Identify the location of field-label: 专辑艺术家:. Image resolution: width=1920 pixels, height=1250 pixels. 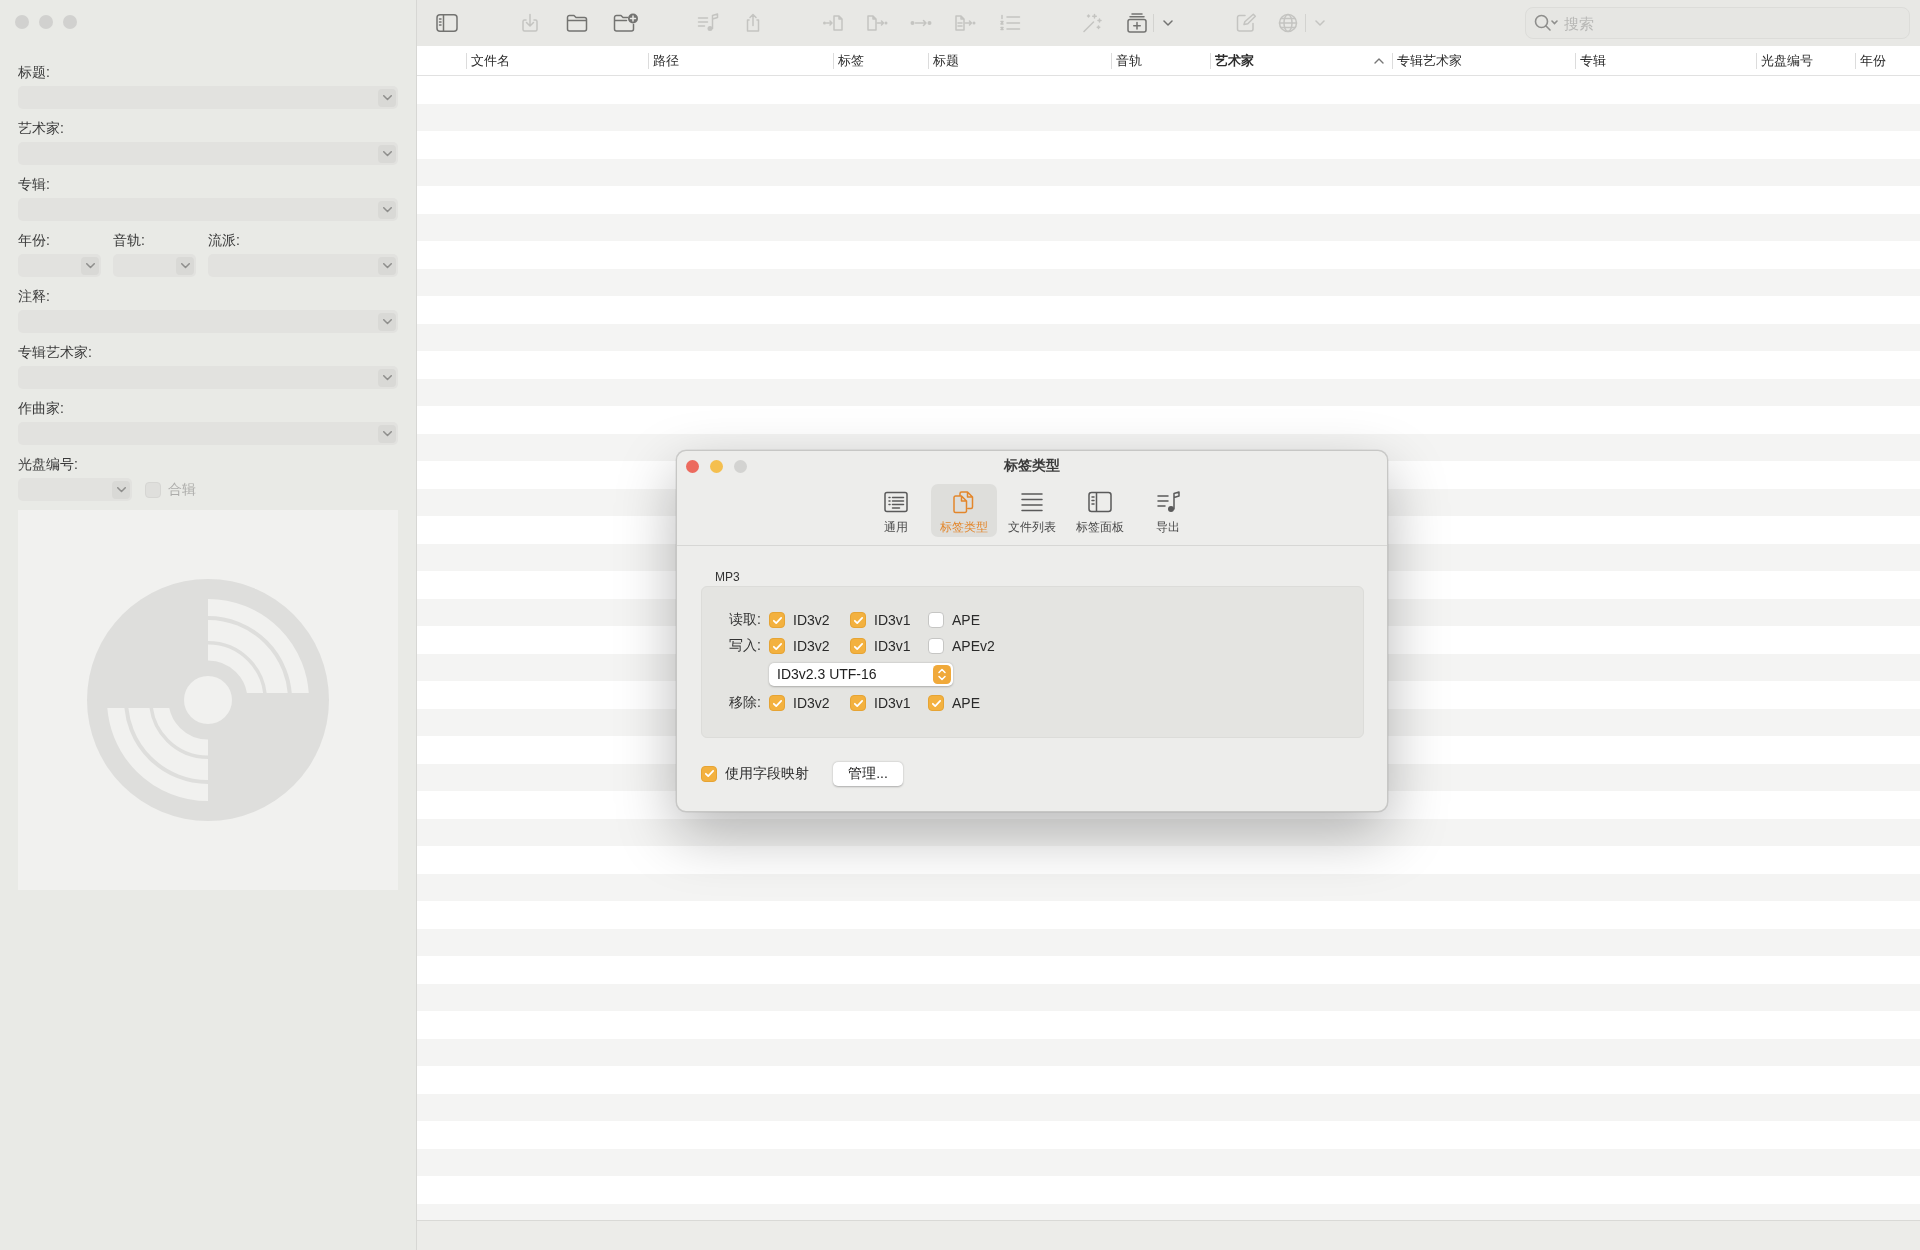
(55, 352).